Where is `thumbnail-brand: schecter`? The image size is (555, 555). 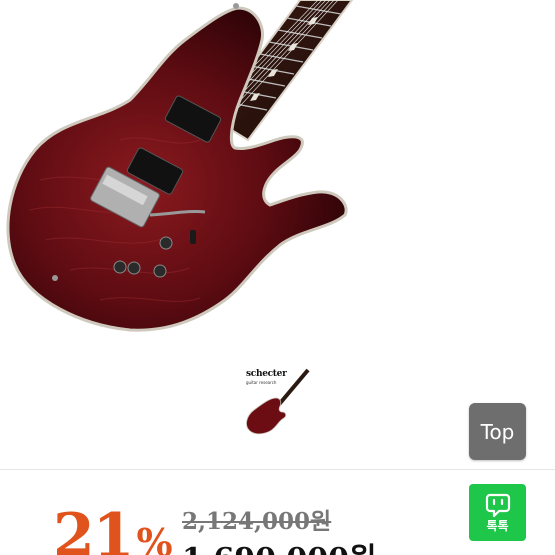
thumbnail-brand: schecter is located at coordinates (266, 374).